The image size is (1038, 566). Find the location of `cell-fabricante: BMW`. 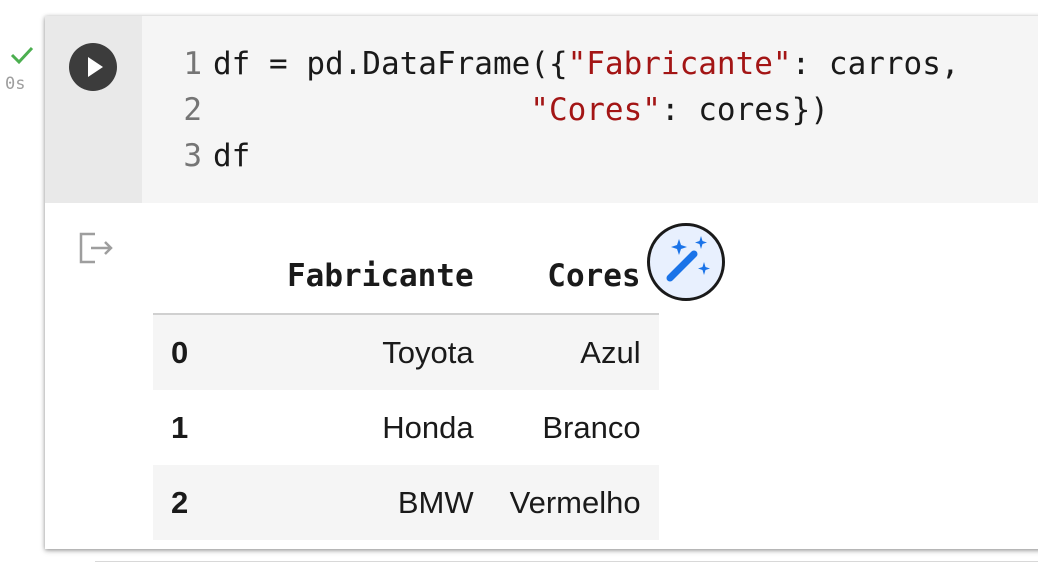

cell-fabricante: BMW is located at coordinates (380, 502).